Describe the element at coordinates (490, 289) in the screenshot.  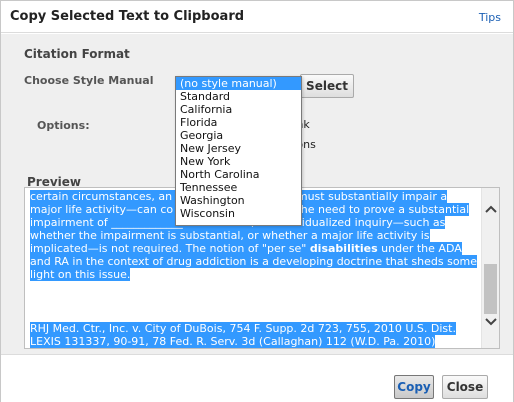
I see `scrollbar-thumb` at that location.